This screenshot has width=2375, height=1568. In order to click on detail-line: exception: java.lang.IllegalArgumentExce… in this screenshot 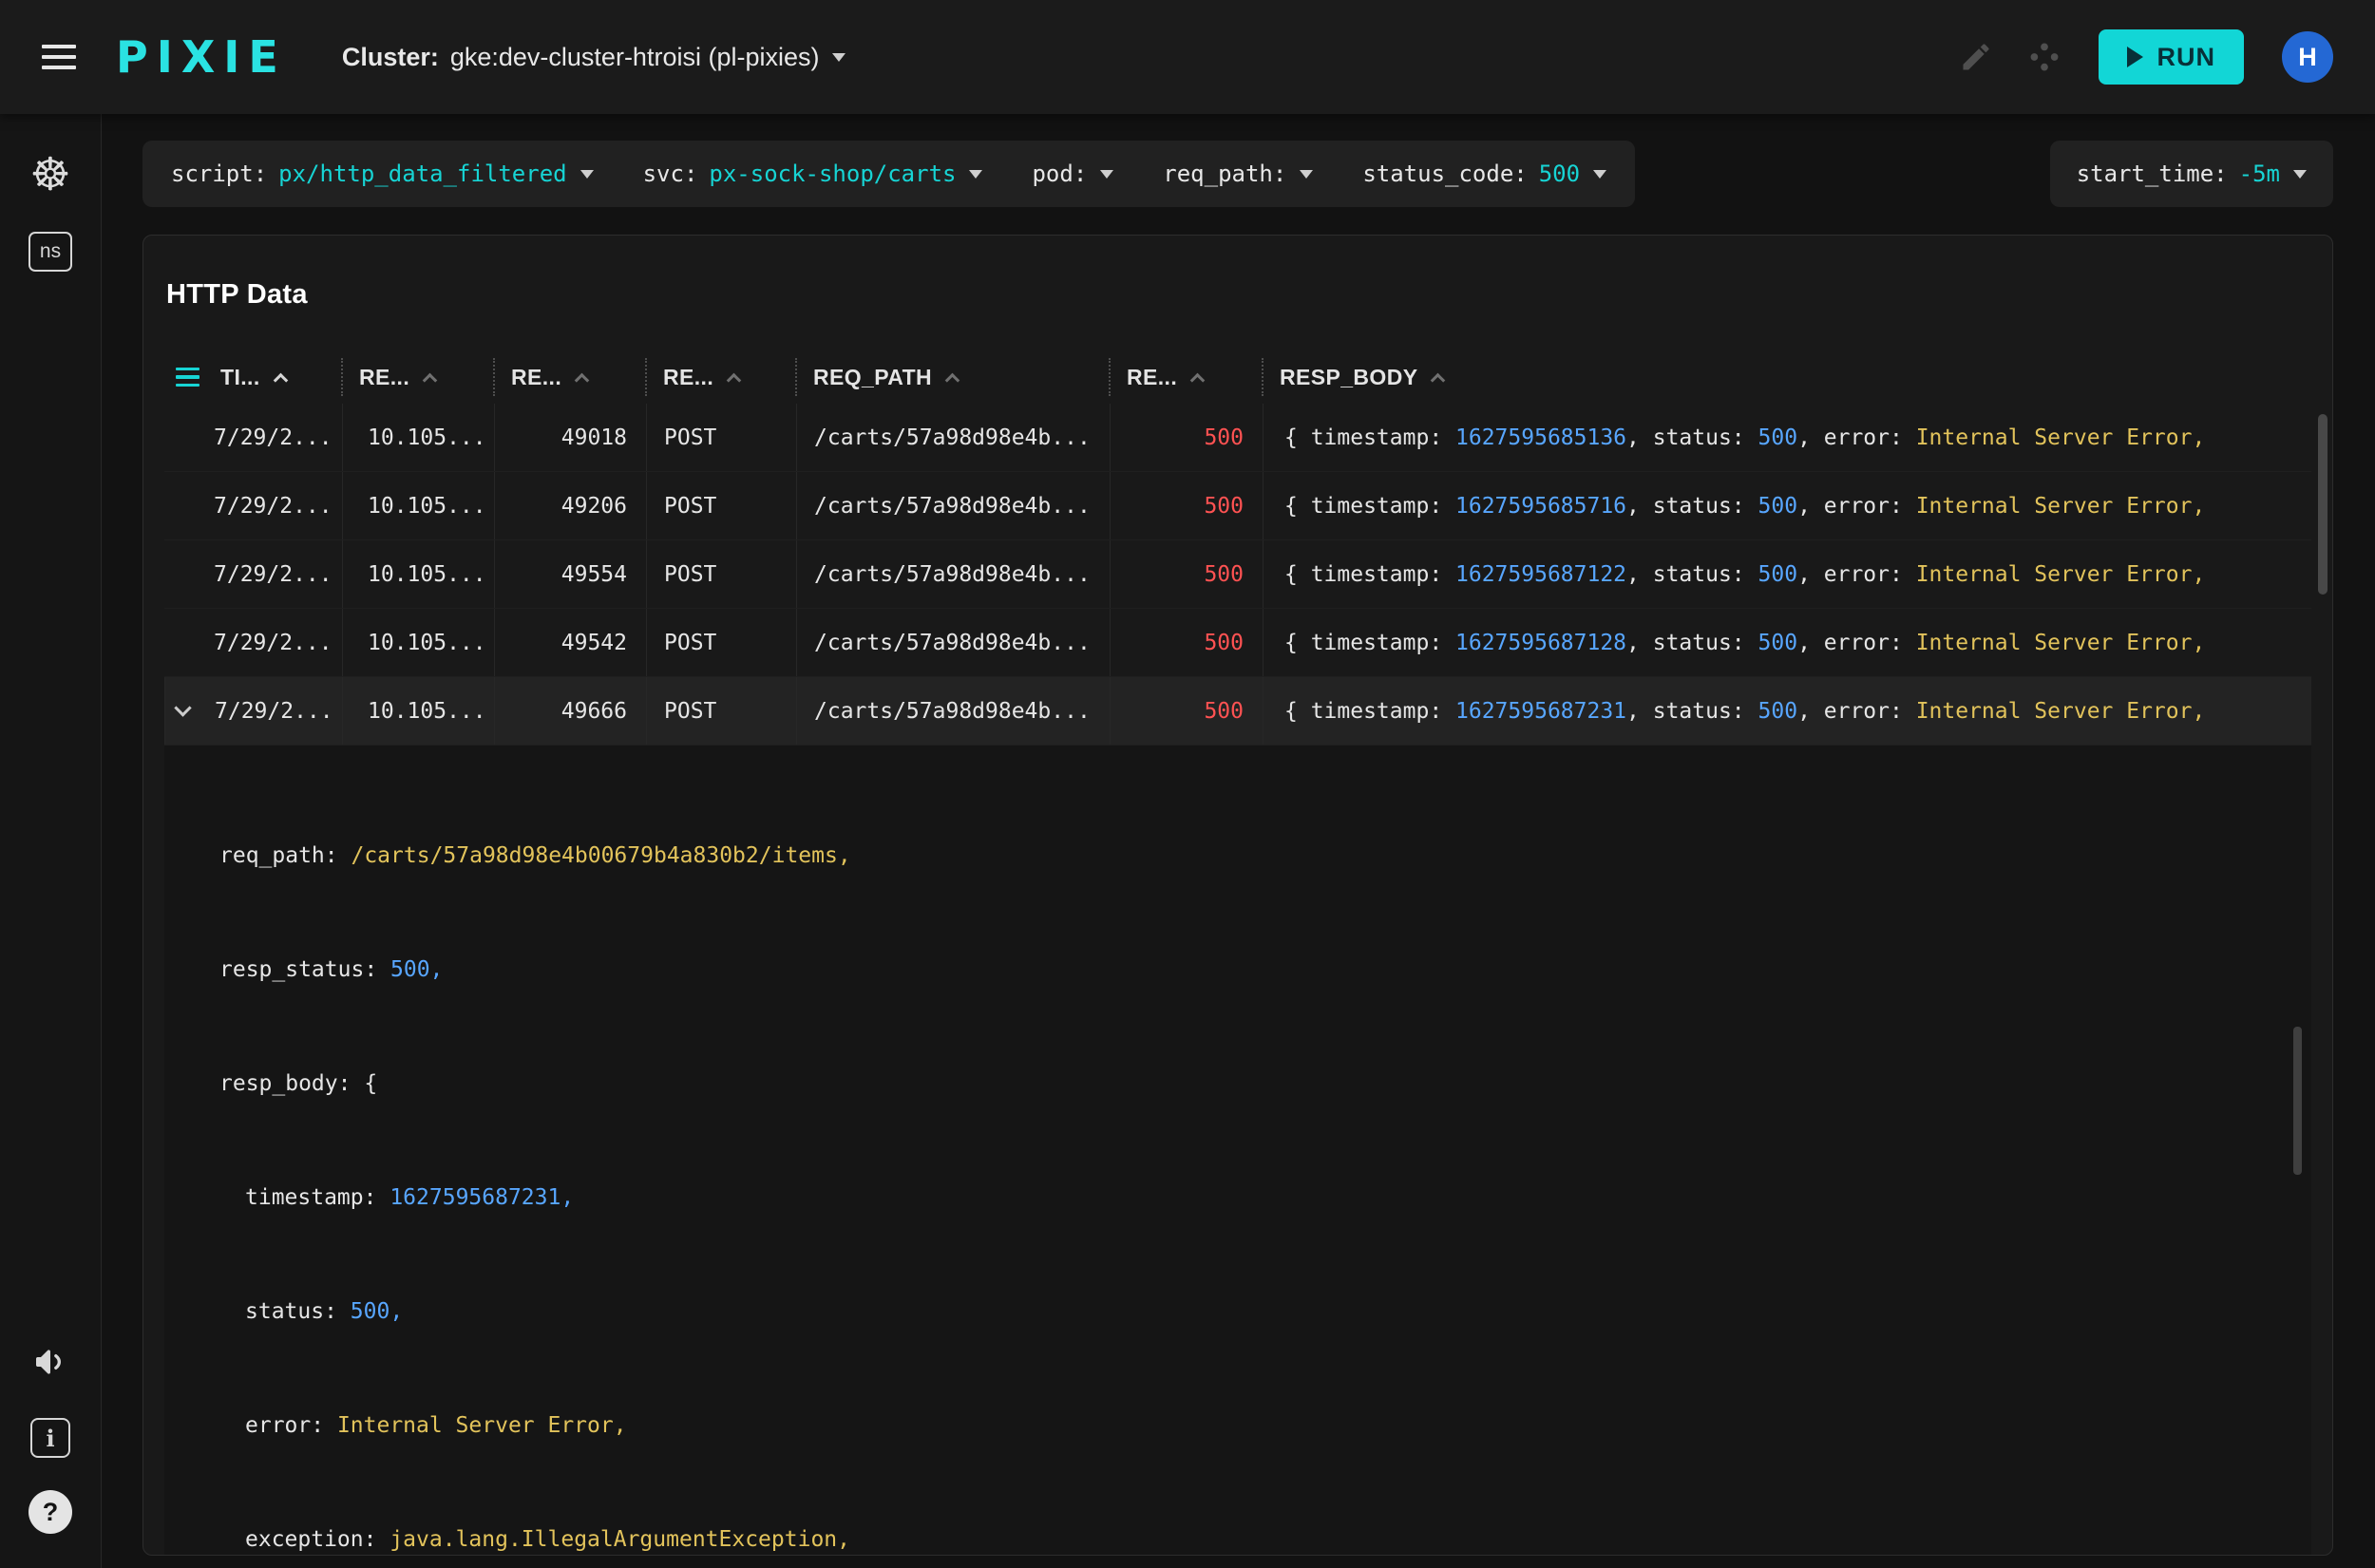, I will do `click(547, 1539)`.